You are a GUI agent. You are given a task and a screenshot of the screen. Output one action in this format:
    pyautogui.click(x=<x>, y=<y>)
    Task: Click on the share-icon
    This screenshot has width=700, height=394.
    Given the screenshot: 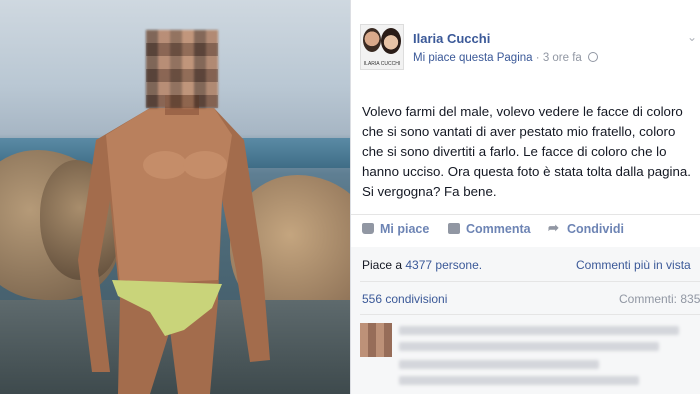 What is the action you would take?
    pyautogui.click(x=554, y=228)
    